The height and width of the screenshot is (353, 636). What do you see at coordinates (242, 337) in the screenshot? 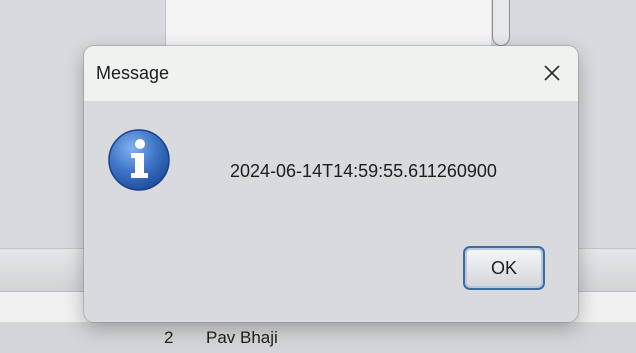
I see `table-row-name: Pav Bhaji` at bounding box center [242, 337].